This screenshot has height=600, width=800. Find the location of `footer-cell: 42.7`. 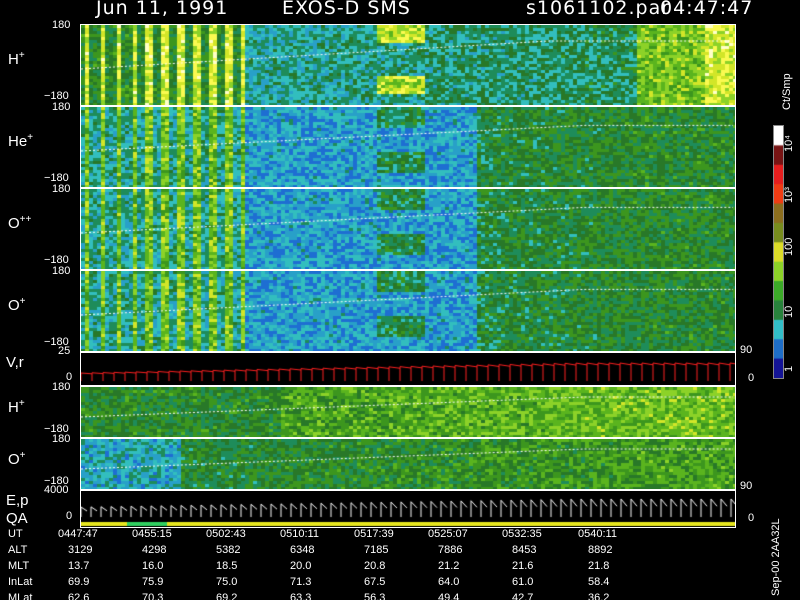

footer-cell: 42.7 is located at coordinates (523, 596).